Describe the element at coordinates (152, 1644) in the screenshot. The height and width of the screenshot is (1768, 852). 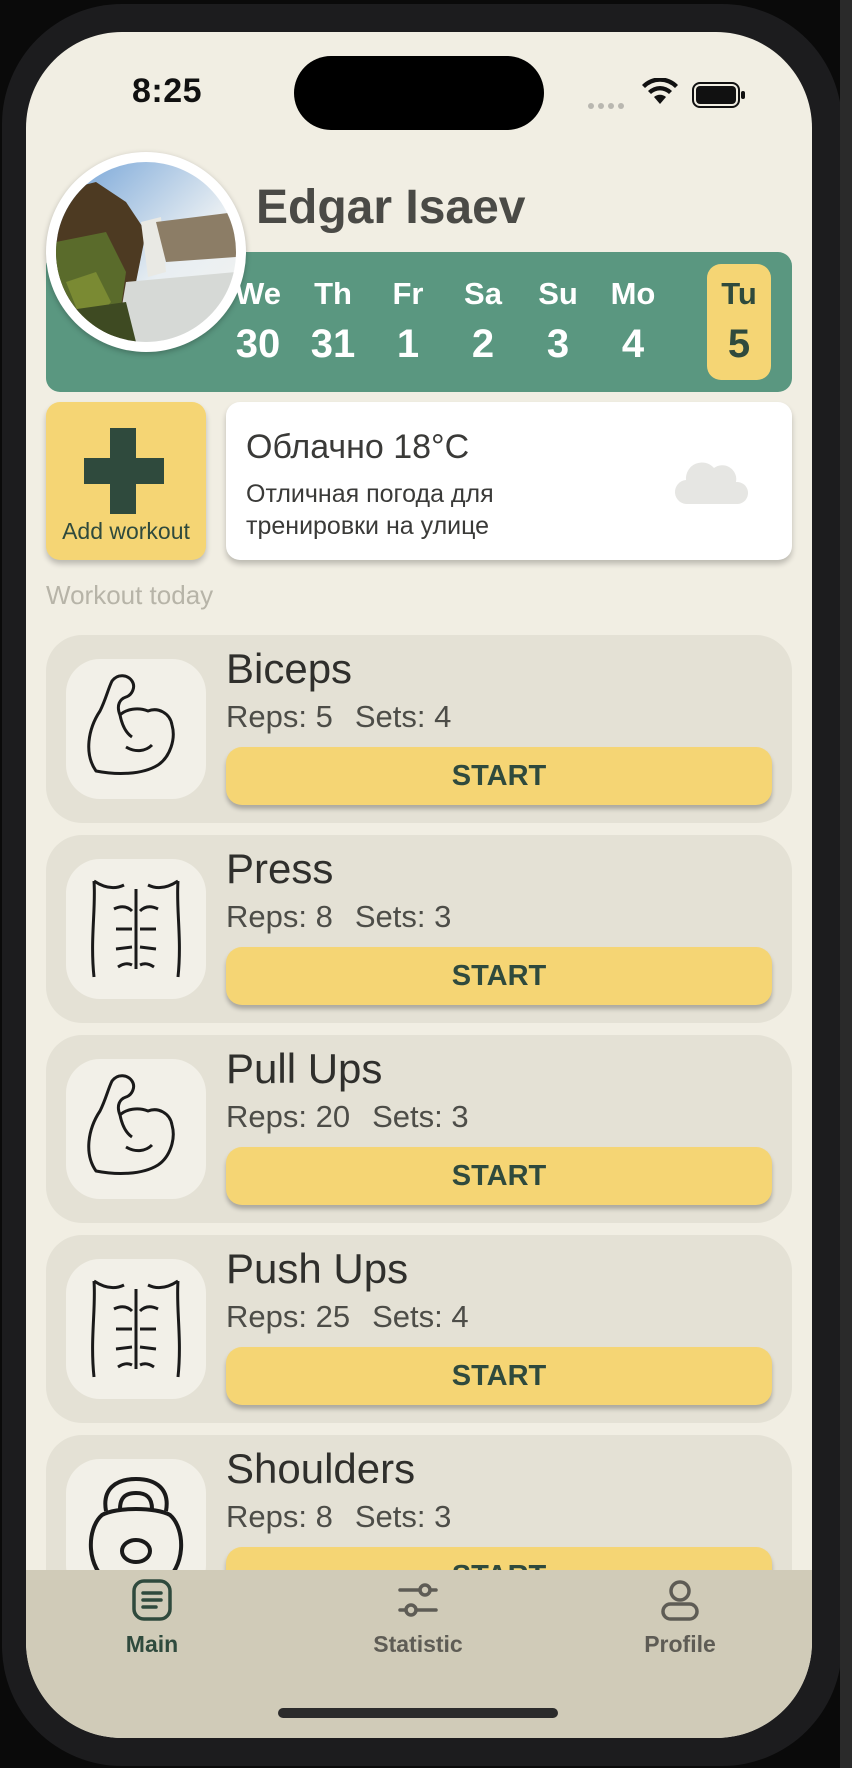
I see `tab-label: Main` at that location.